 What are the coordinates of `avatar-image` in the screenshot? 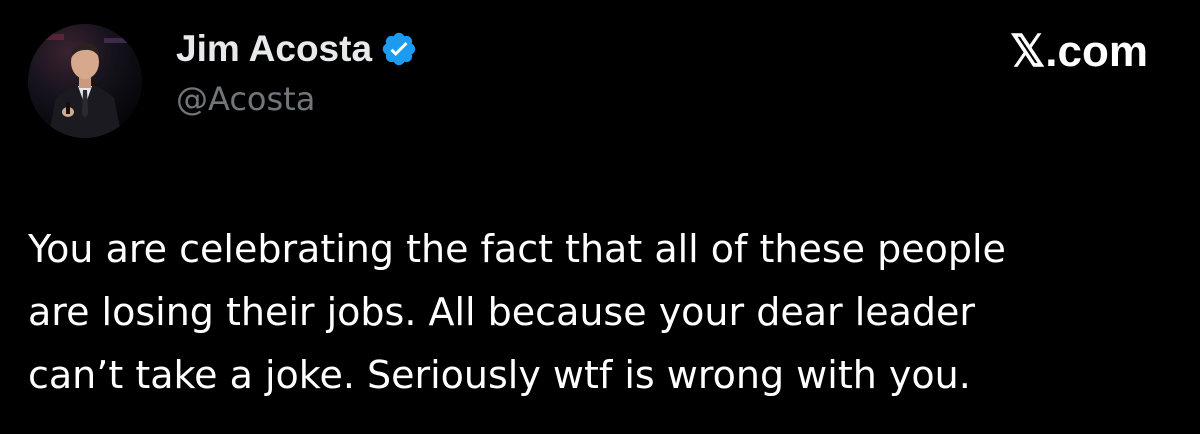 It's located at (85, 81).